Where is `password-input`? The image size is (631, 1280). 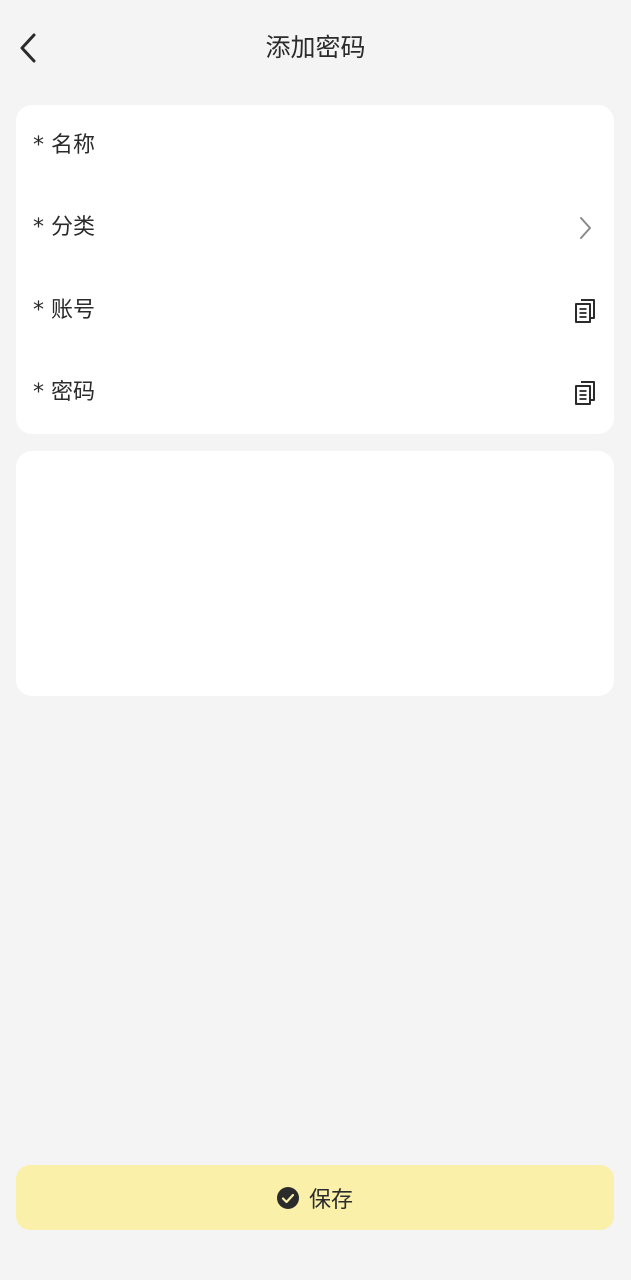 password-input is located at coordinates (340, 393).